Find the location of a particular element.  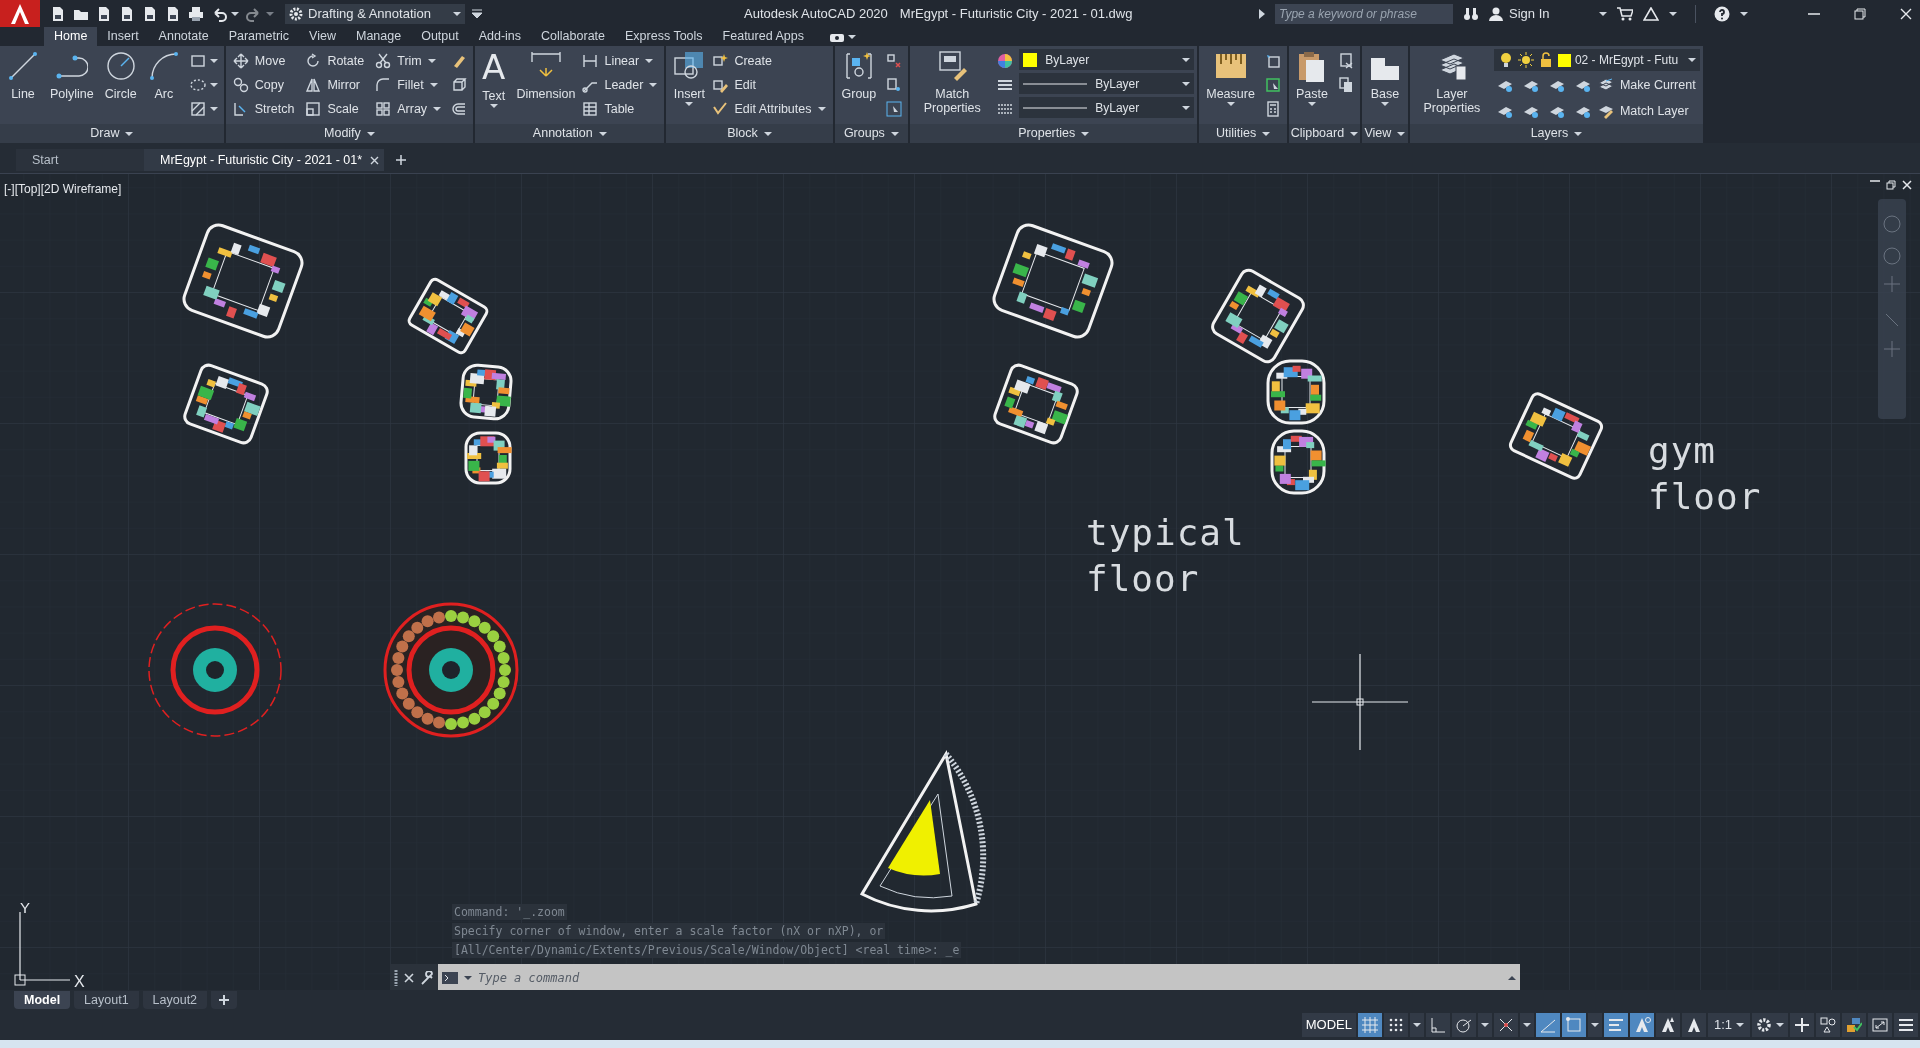

ribbon-tool-button: Paste is located at coordinates (1311, 85).